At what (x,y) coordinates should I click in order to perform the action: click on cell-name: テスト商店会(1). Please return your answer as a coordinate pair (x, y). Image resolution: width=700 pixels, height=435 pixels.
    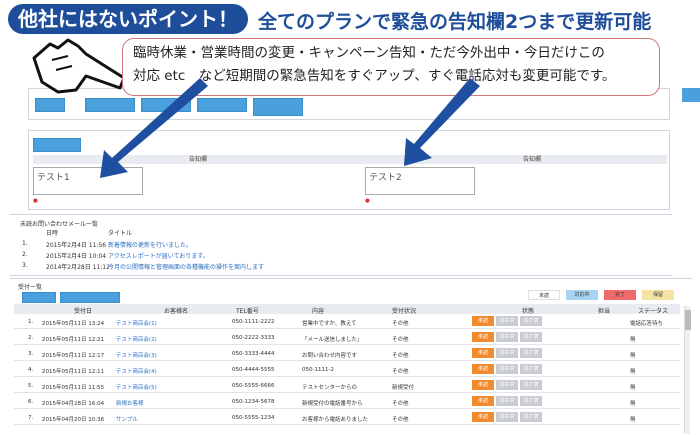
    Looking at the image, I should click on (136, 323).